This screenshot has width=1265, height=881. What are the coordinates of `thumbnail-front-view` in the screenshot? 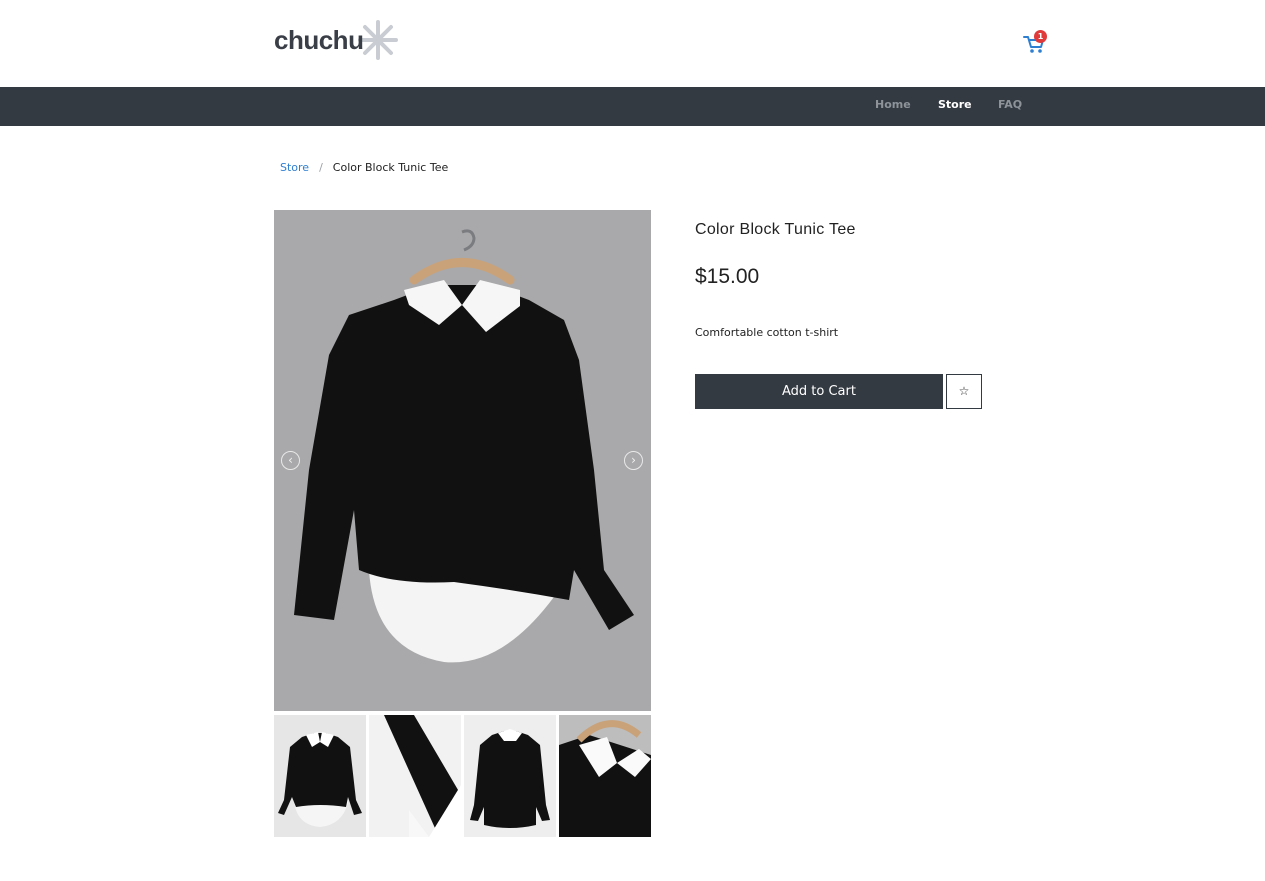 It's located at (320, 776).